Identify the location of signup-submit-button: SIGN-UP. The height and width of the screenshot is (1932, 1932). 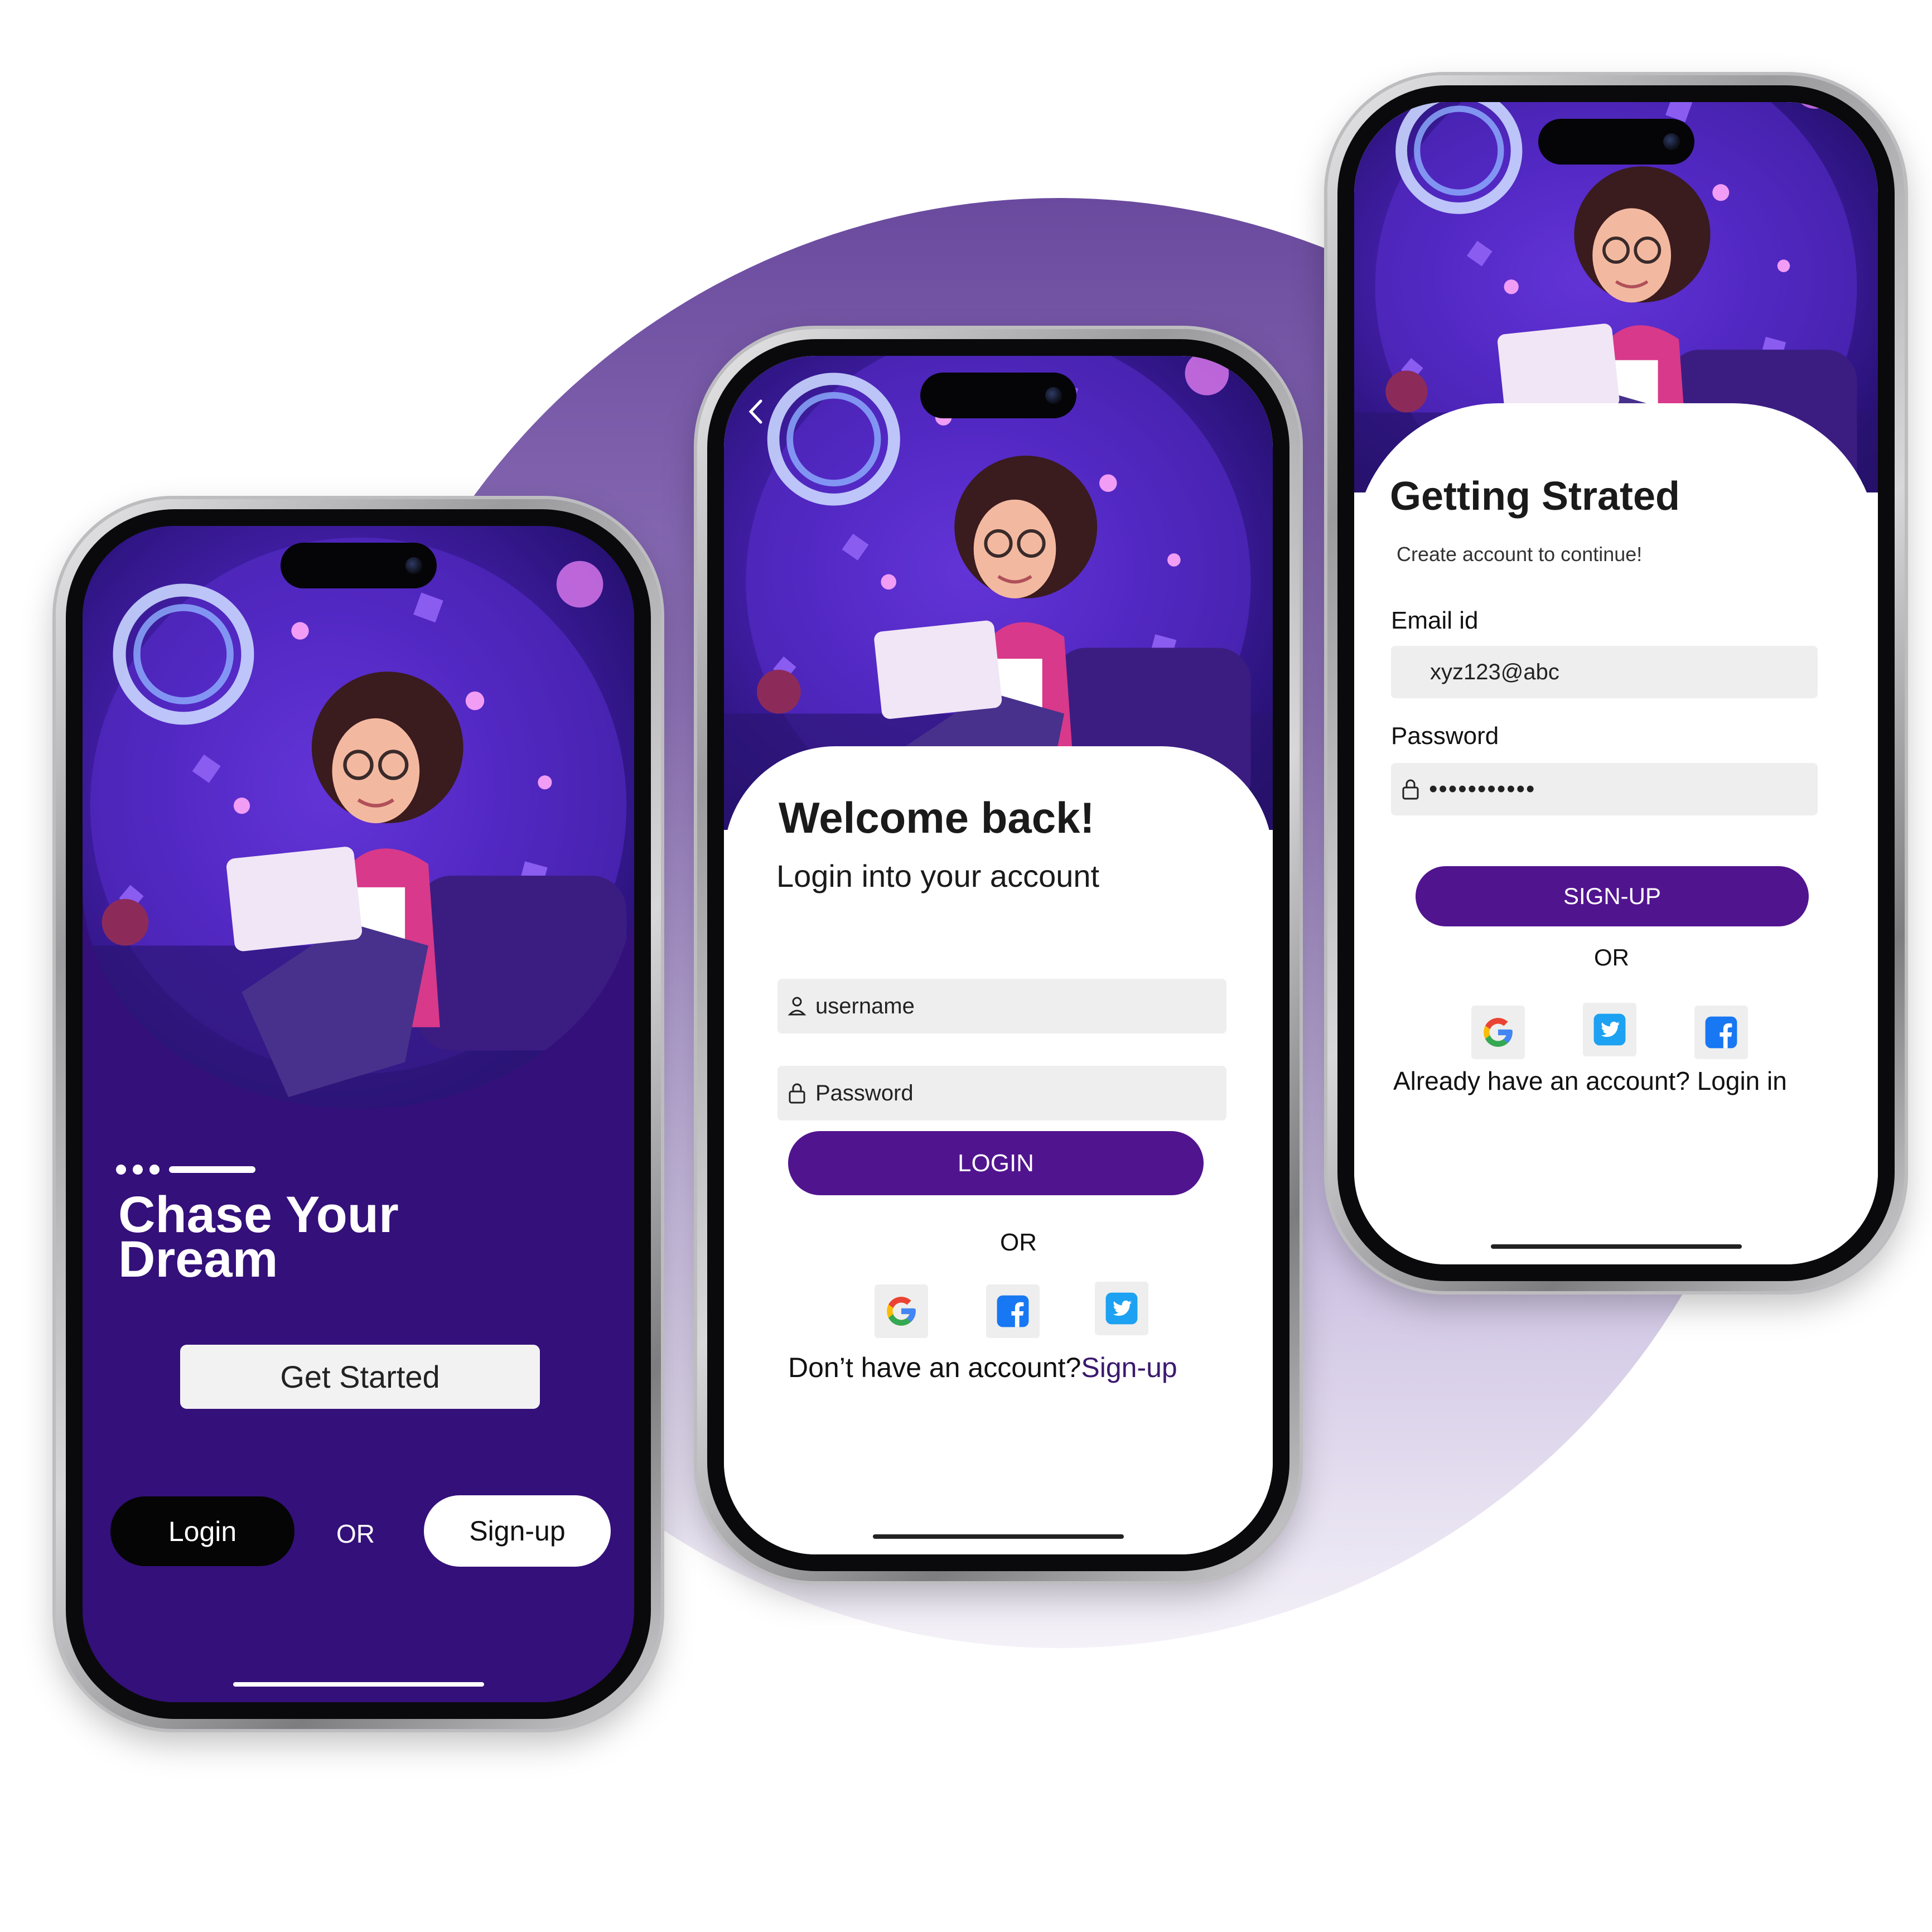
(1612, 896).